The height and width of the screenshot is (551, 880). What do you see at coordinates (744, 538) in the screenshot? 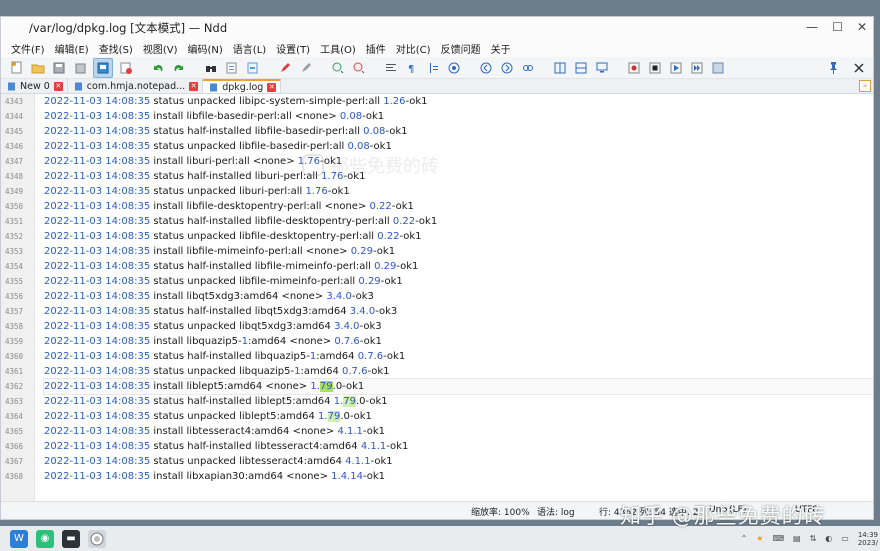
I see `arrow-up-icon: ⌃` at bounding box center [744, 538].